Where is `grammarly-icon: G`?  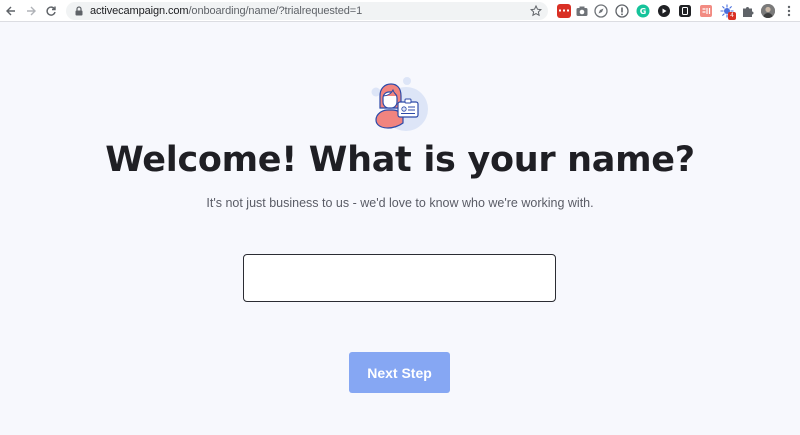 grammarly-icon: G is located at coordinates (643, 11).